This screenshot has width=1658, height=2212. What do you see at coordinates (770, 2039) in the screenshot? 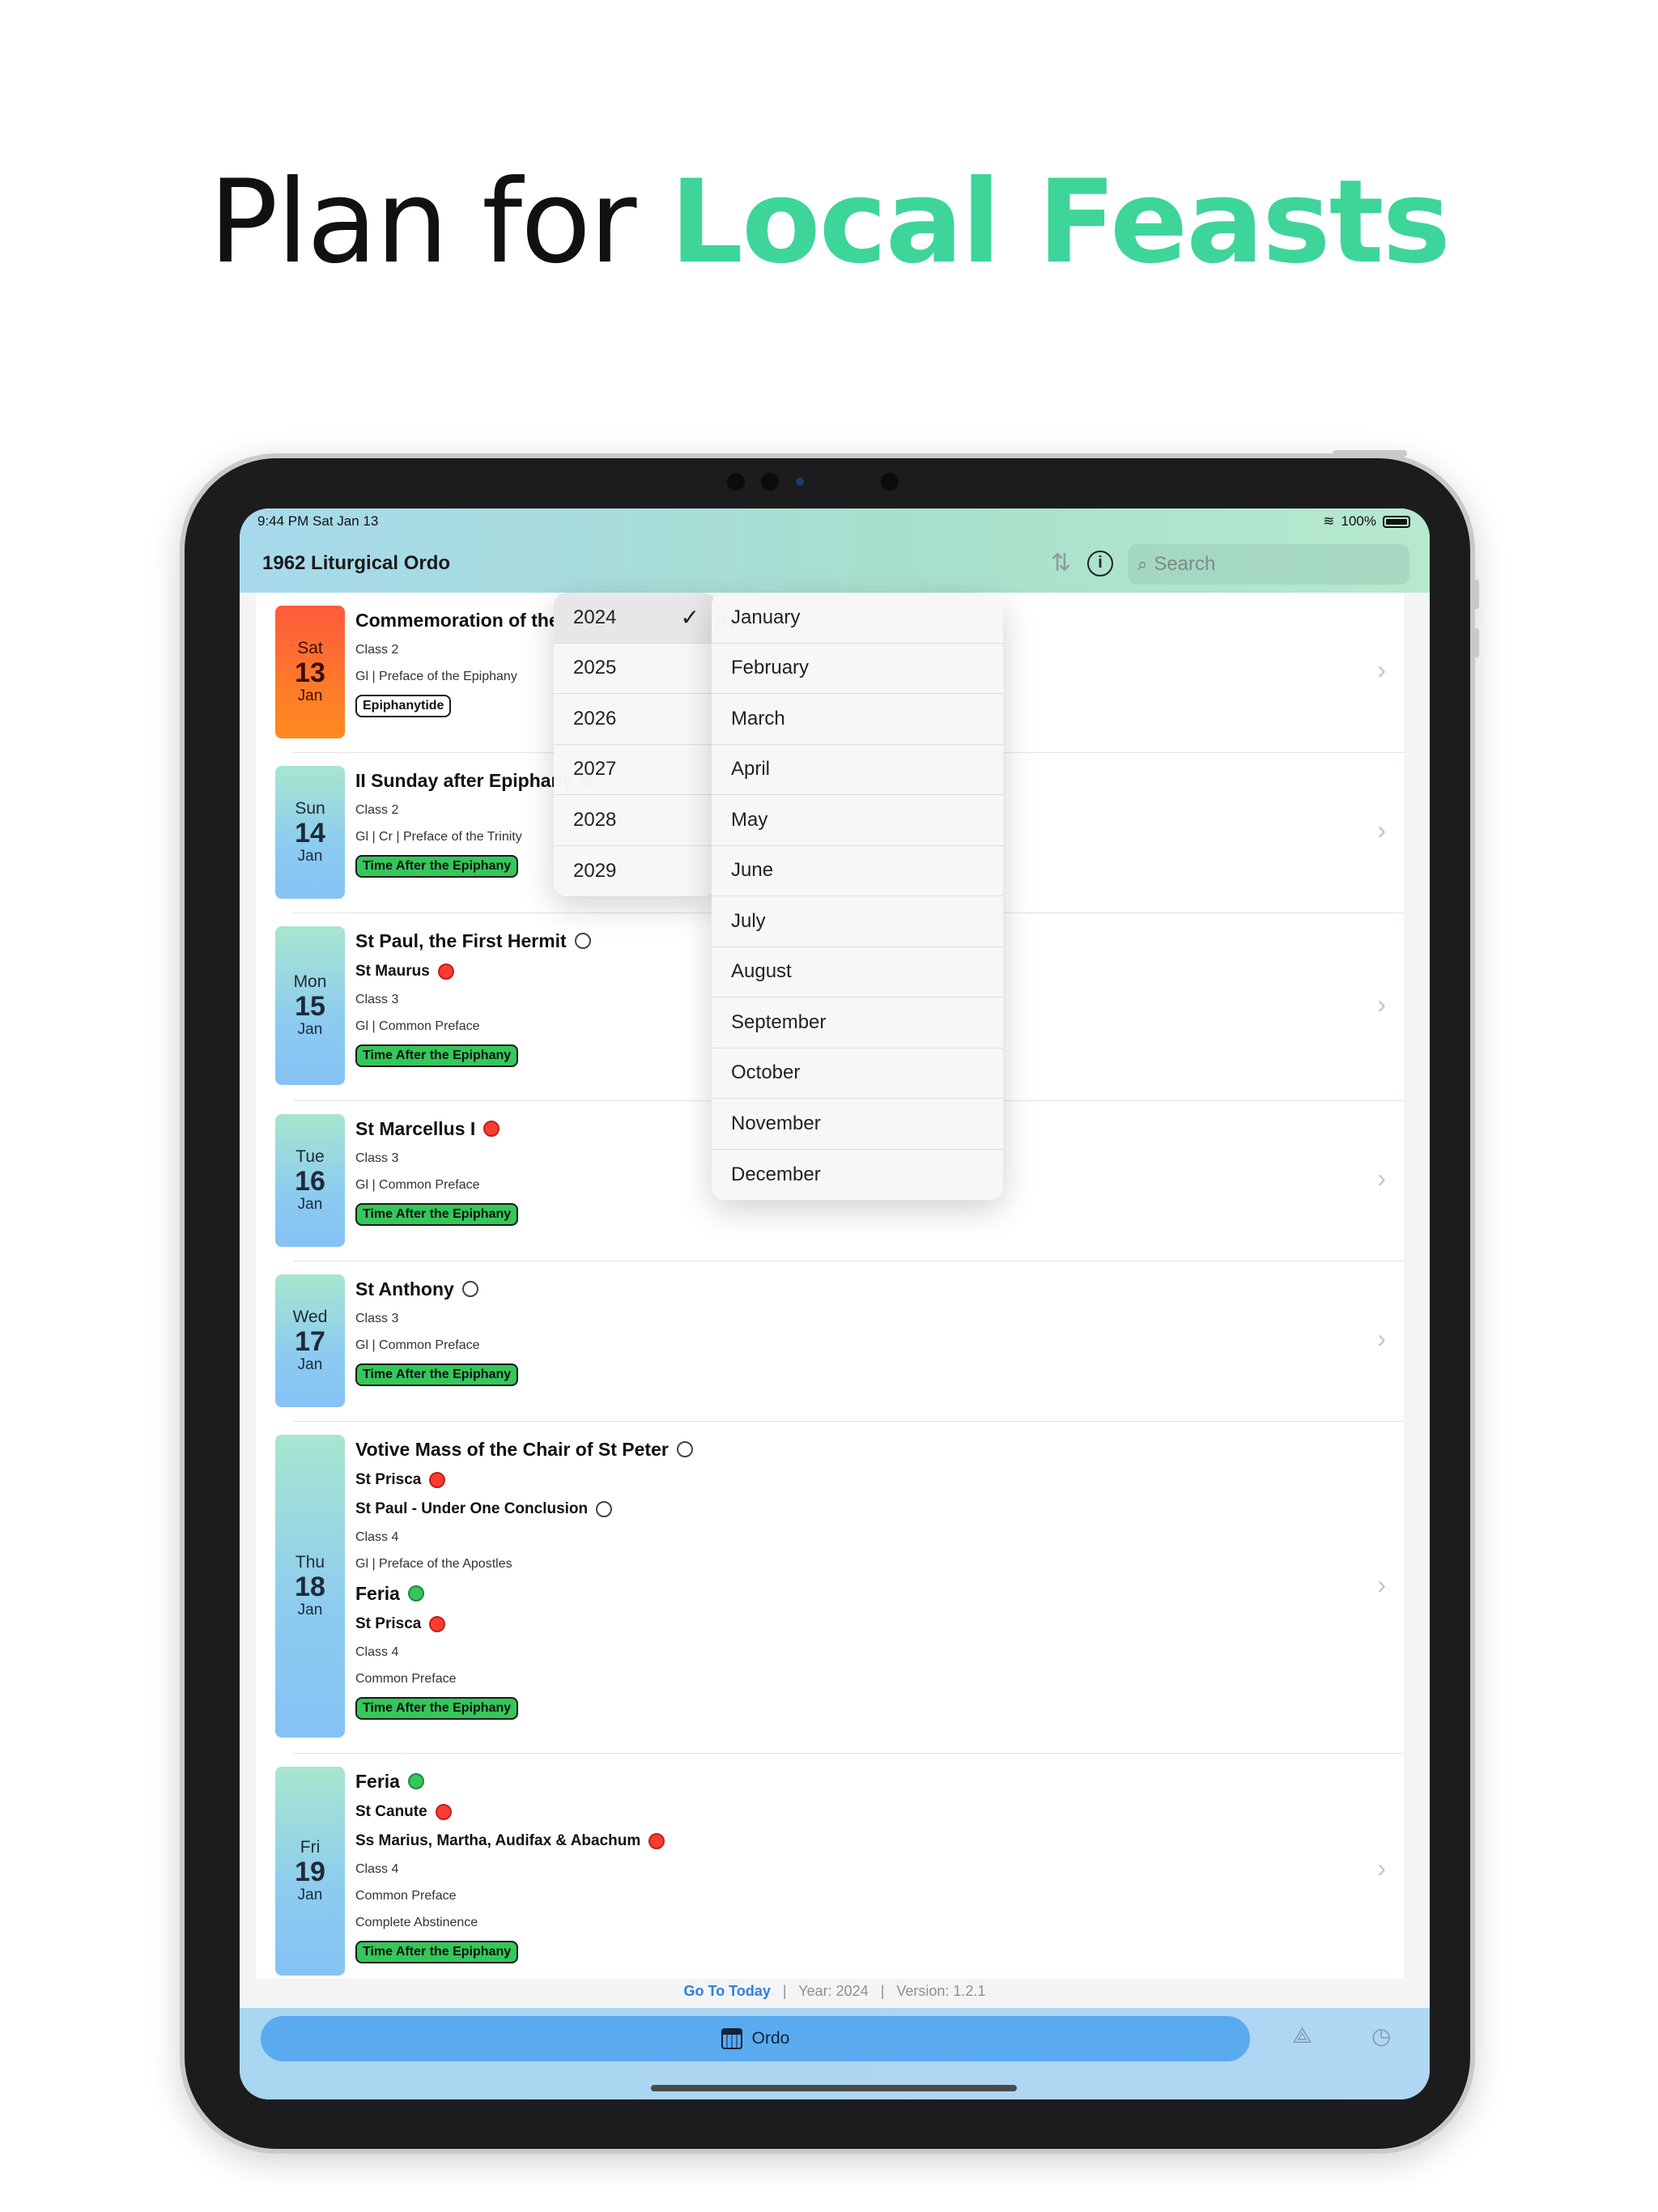
I see `tab-ordo-label: Ordo` at bounding box center [770, 2039].